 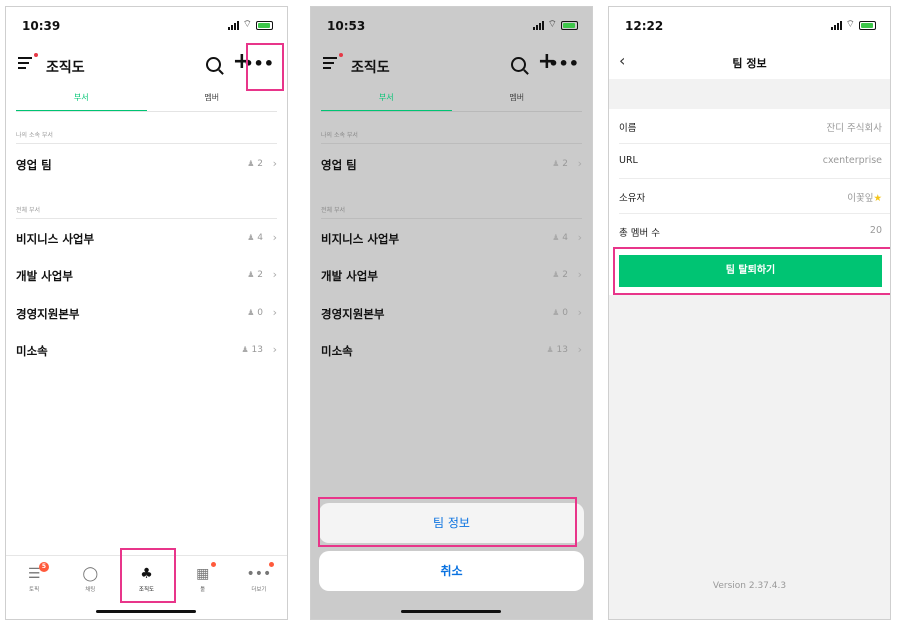 I want to click on app-version: Version 2.37.4.3, so click(x=749, y=586).